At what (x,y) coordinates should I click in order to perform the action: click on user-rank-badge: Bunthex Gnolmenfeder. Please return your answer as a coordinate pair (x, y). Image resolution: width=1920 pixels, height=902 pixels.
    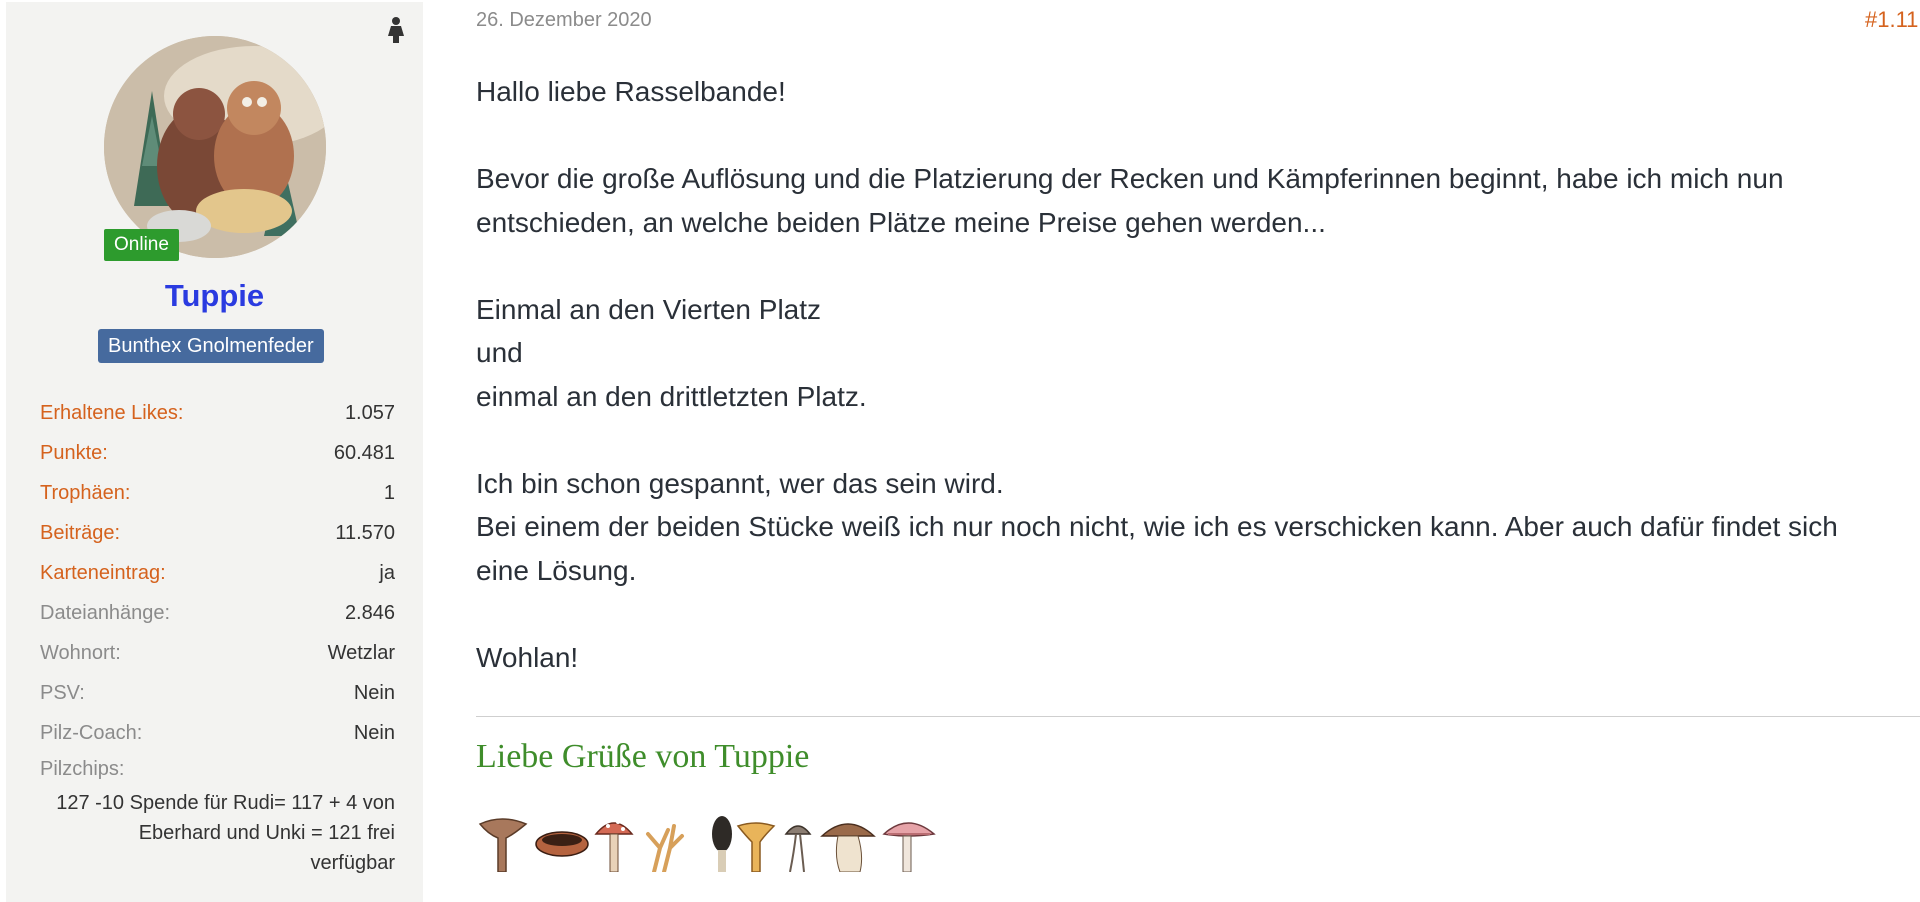
    Looking at the image, I should click on (211, 346).